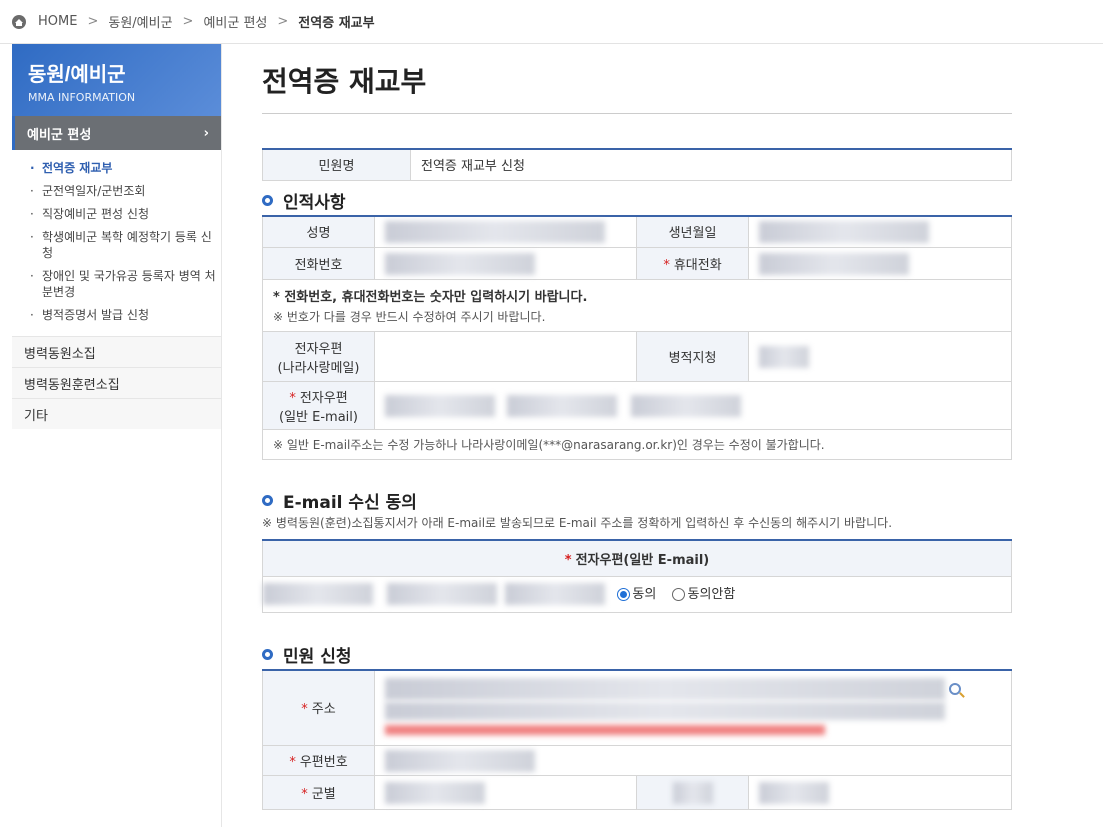  I want to click on sidebar-menu: 병력동원소집 병력동원훈련소집 기타, so click(116, 382).